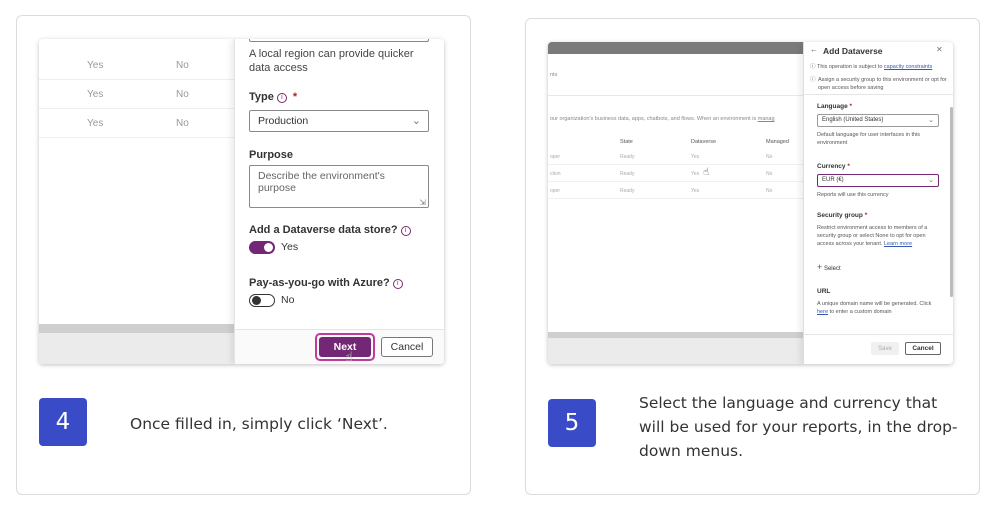 This screenshot has width=1000, height=505. Describe the element at coordinates (626, 142) in the screenshot. I see `column-header: State` at that location.